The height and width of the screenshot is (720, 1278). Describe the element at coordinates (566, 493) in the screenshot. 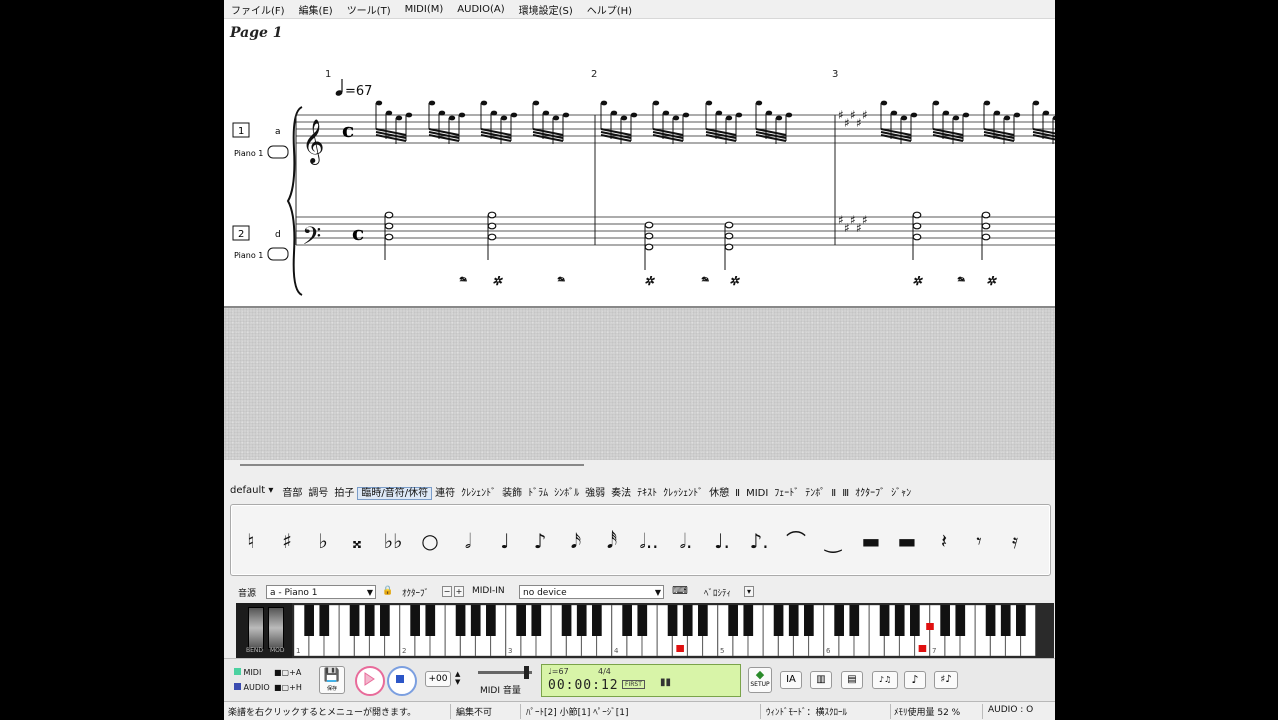

I see `palette-tab: ｼﾝﾎﾞﾙ` at that location.